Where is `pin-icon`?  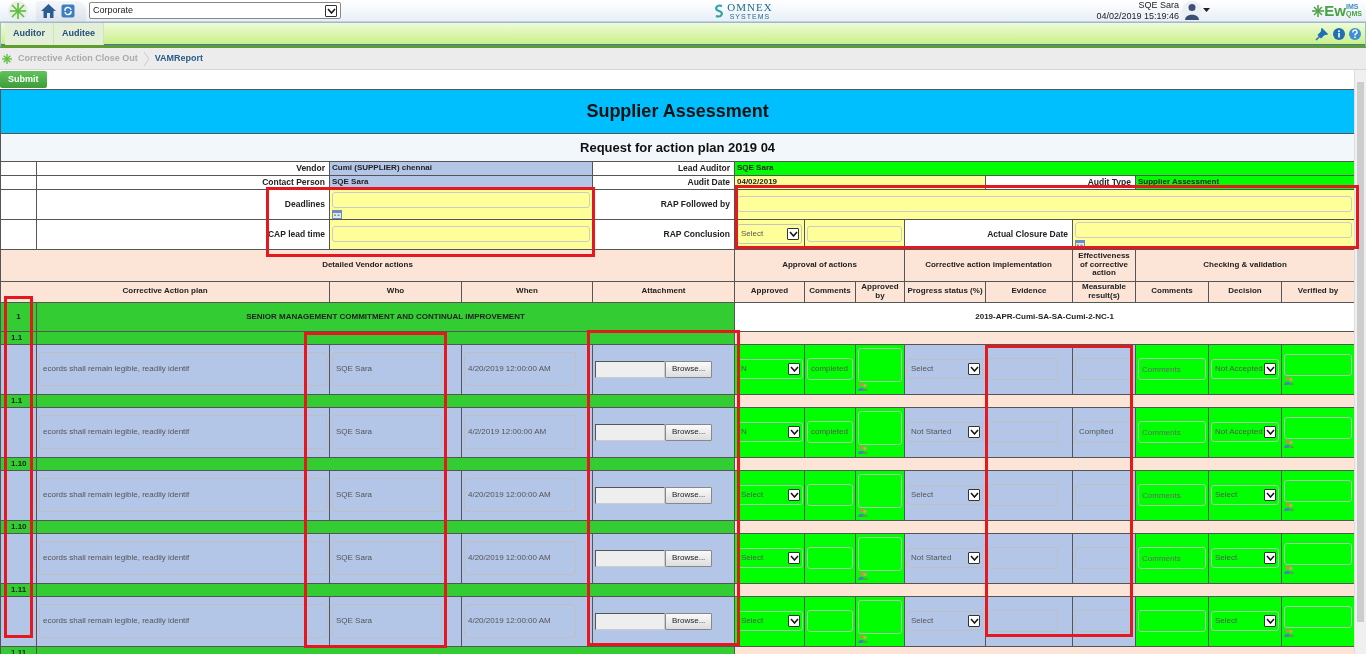
pin-icon is located at coordinates (1321, 34).